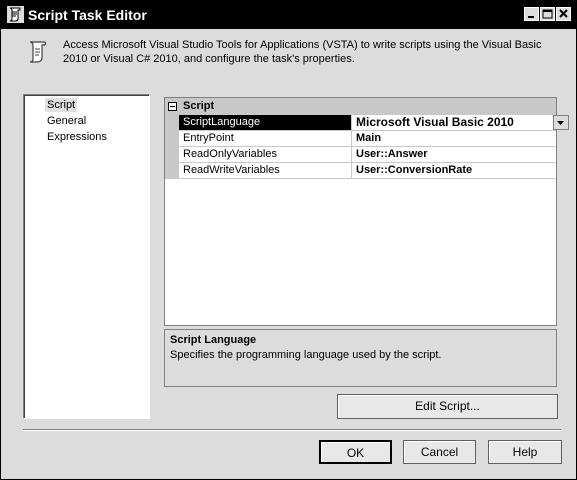  I want to click on description-title: Script Language, so click(213, 340).